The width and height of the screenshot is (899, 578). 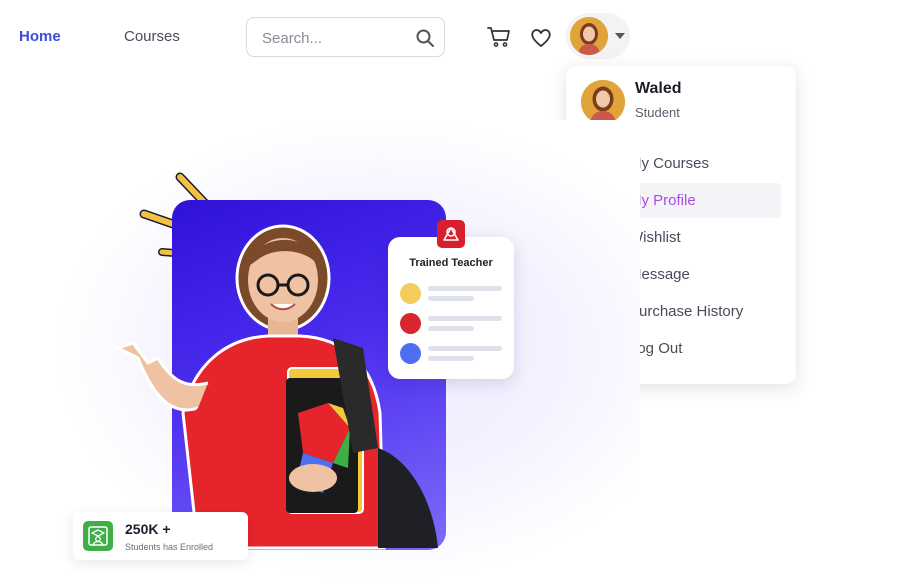 What do you see at coordinates (499, 37) in the screenshot?
I see `cart-icon` at bounding box center [499, 37].